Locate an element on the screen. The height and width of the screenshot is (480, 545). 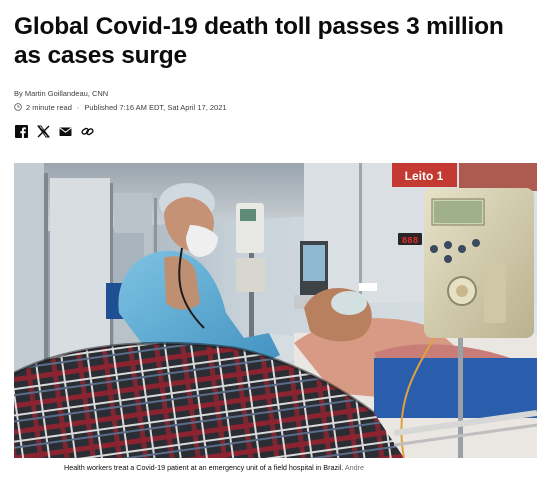
x-icon is located at coordinates (43, 131).